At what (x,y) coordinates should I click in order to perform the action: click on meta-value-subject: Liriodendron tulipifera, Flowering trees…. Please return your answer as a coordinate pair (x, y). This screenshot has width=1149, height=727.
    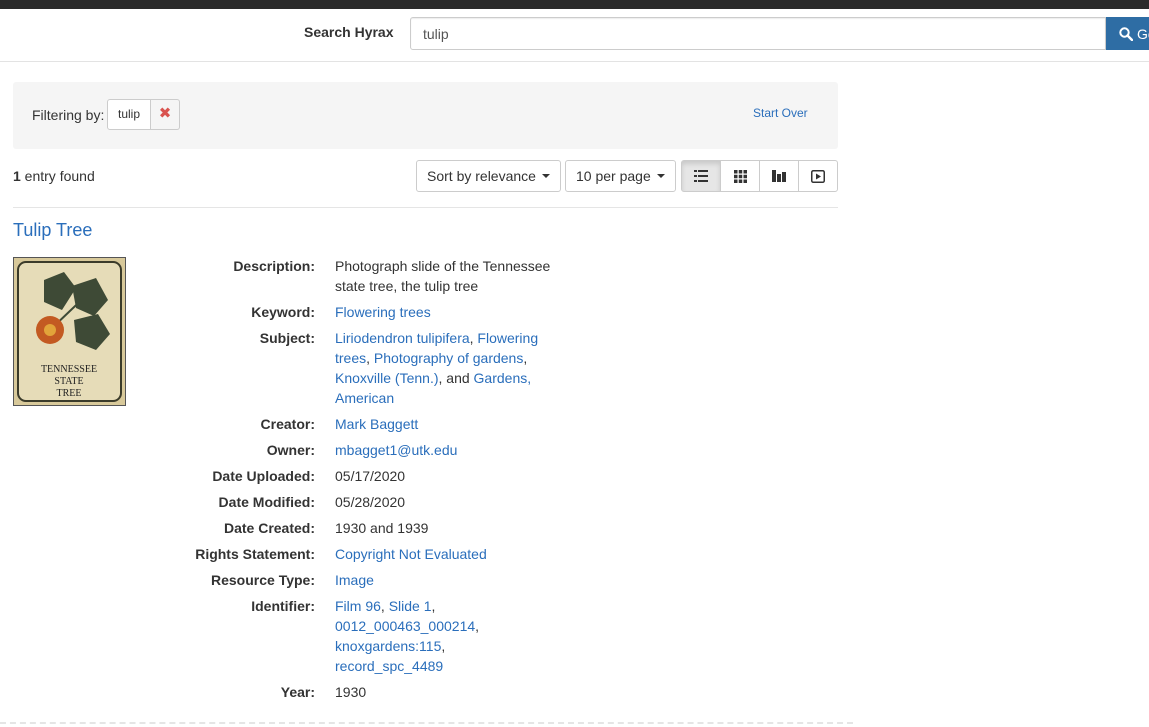
    Looking at the image, I should click on (437, 368).